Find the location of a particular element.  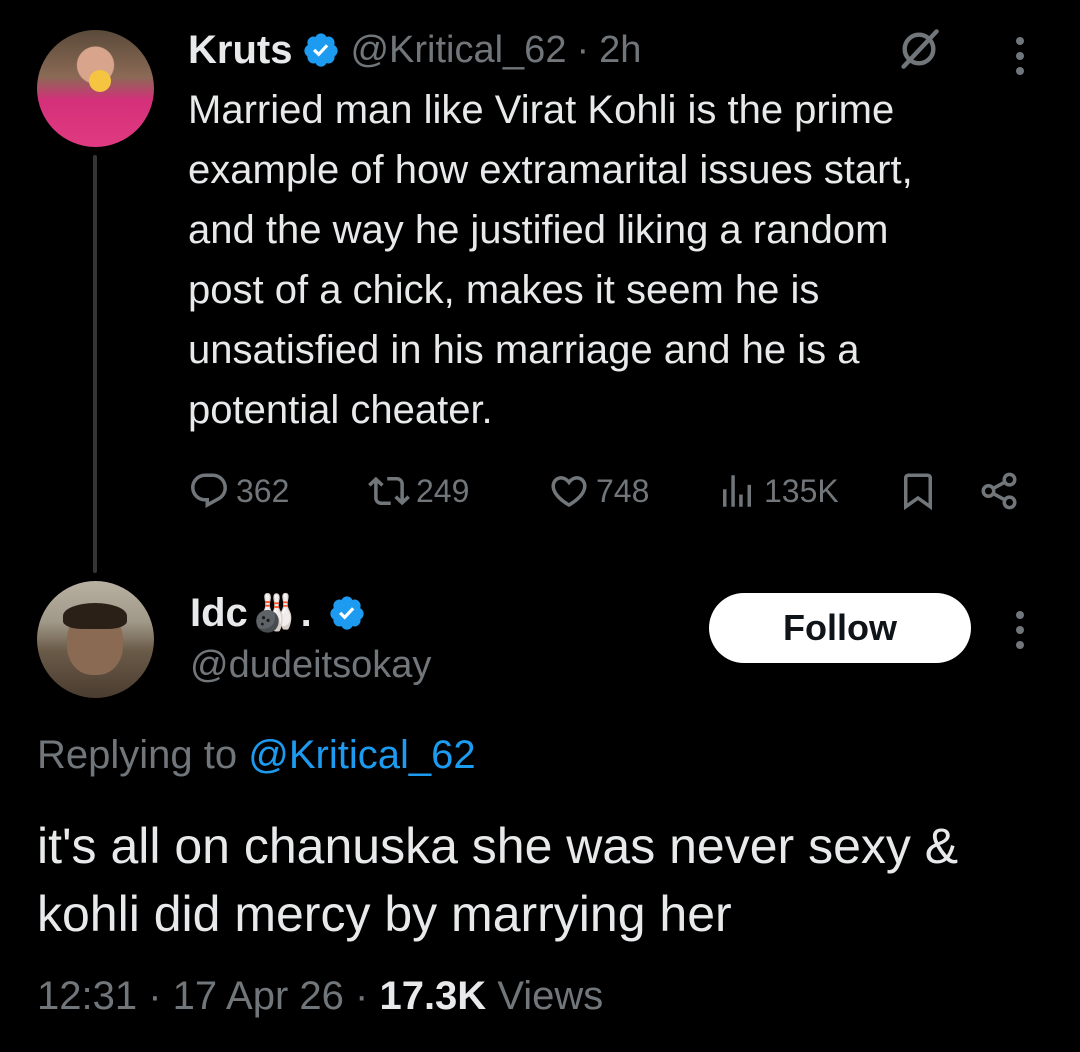

repost-icon is located at coordinates (389, 491).